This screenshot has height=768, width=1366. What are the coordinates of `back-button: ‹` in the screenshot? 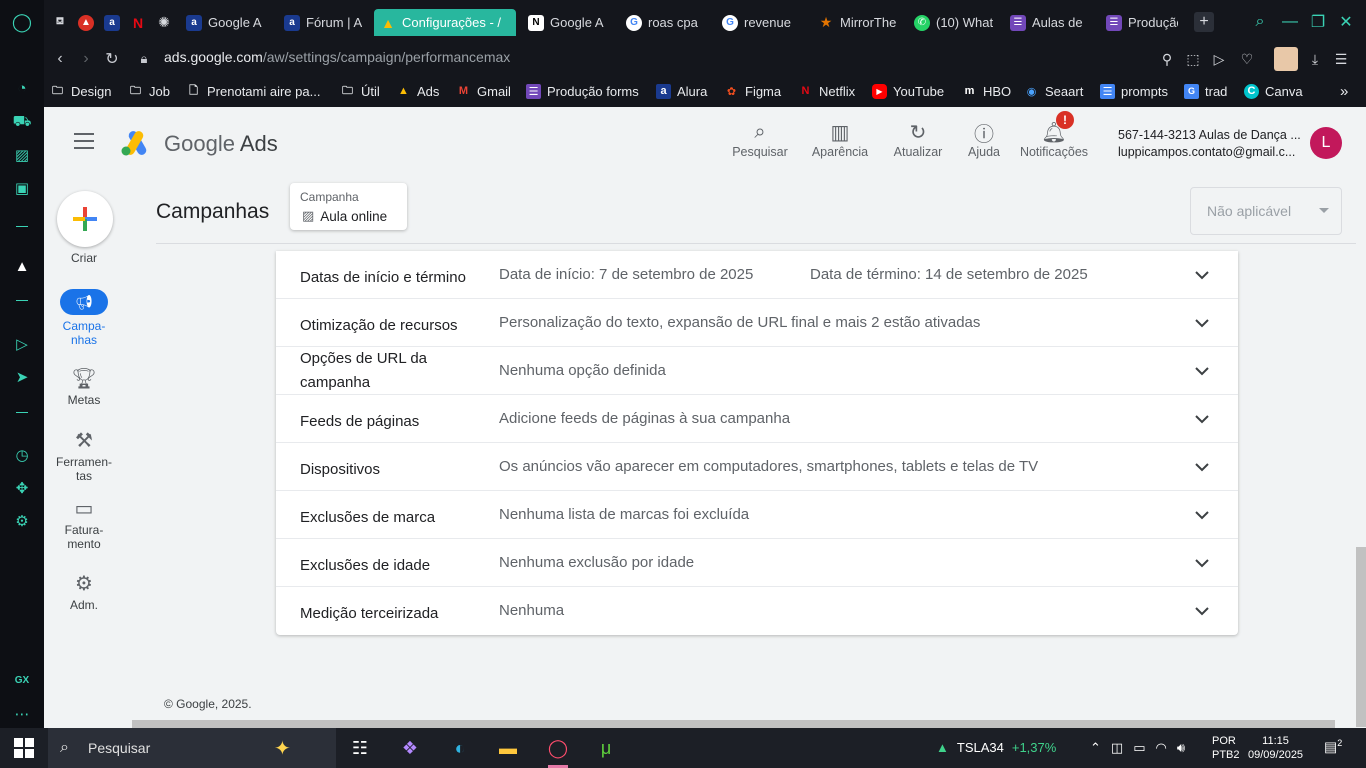 It's located at (60, 59).